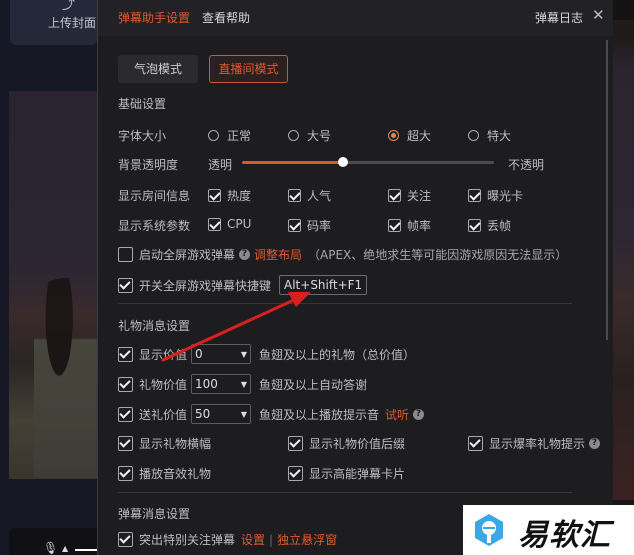 Image resolution: width=634 pixels, height=555 pixels. Describe the element at coordinates (564, 535) in the screenshot. I see `watermark-text: 易软汇` at that location.